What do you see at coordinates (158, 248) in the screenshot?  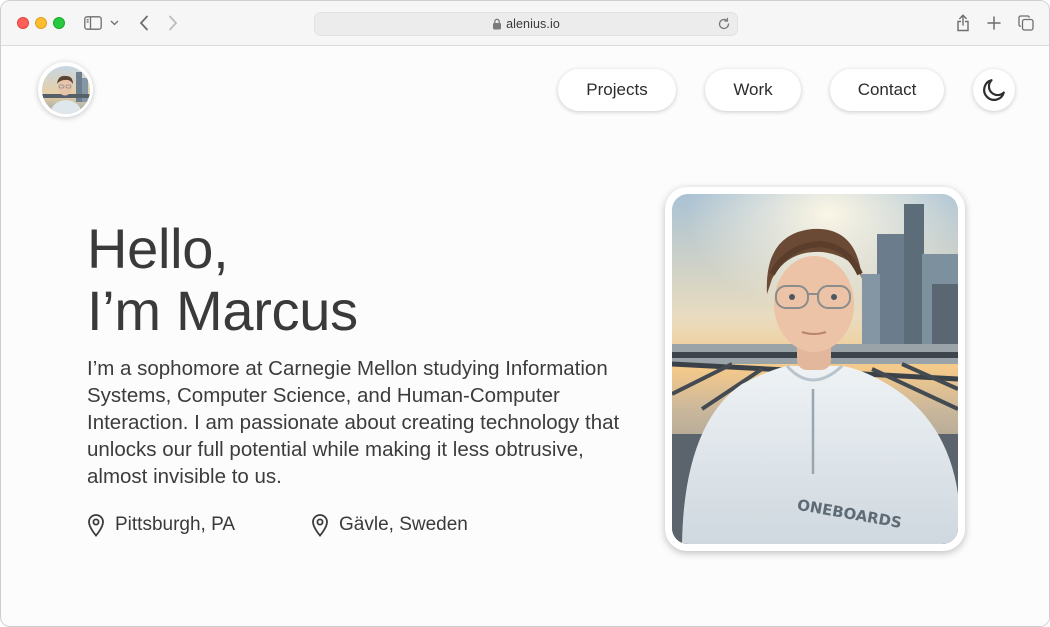 I see `hero-greeting-line1: Hello,` at bounding box center [158, 248].